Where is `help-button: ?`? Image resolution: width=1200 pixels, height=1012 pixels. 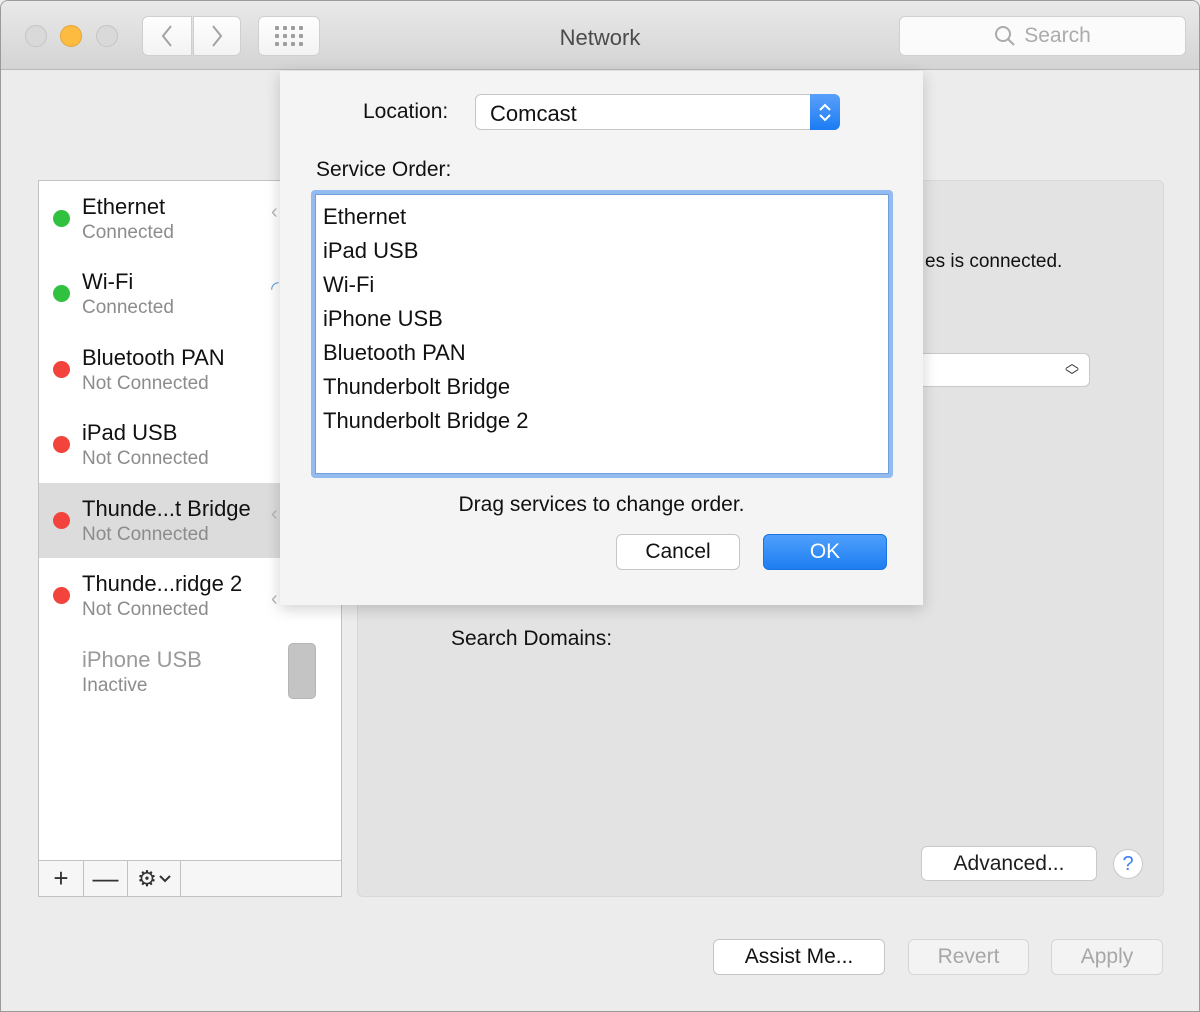
help-button: ? is located at coordinates (1128, 864).